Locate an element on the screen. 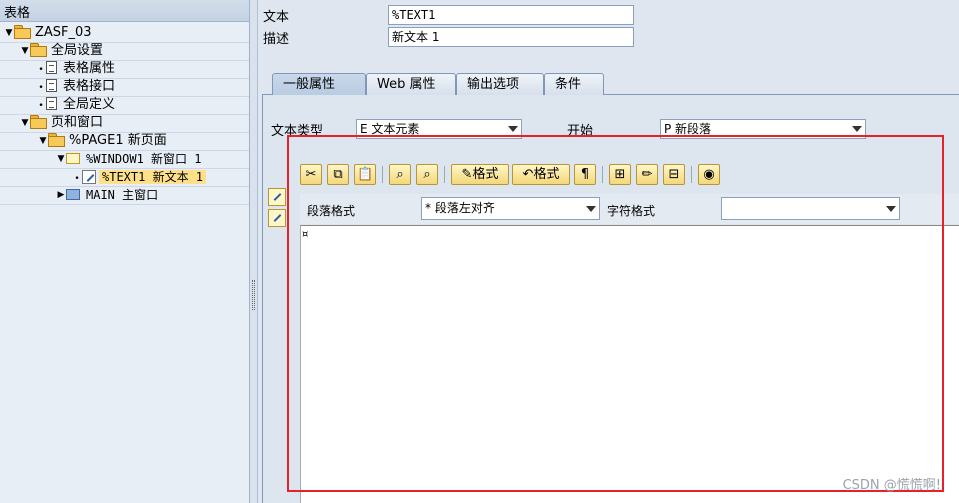 This screenshot has height=503, width=959. tree-node-main-window: ▶ MAIN 主窗口 is located at coordinates (124, 195).